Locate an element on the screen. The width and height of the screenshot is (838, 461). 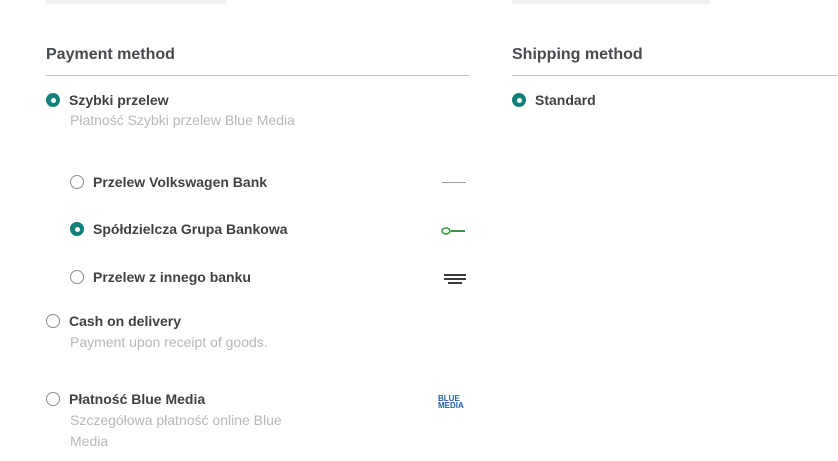
payment-option-szybki-przelew: Szybki przelew is located at coordinates (107, 100).